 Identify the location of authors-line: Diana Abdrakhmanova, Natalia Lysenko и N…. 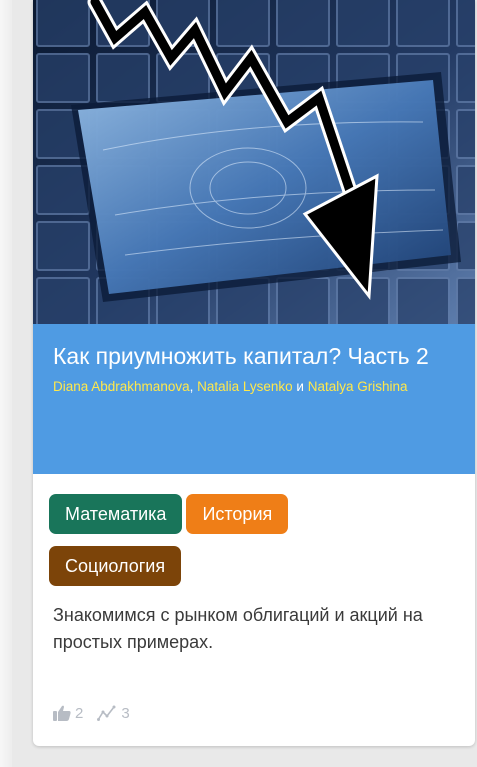
(254, 387).